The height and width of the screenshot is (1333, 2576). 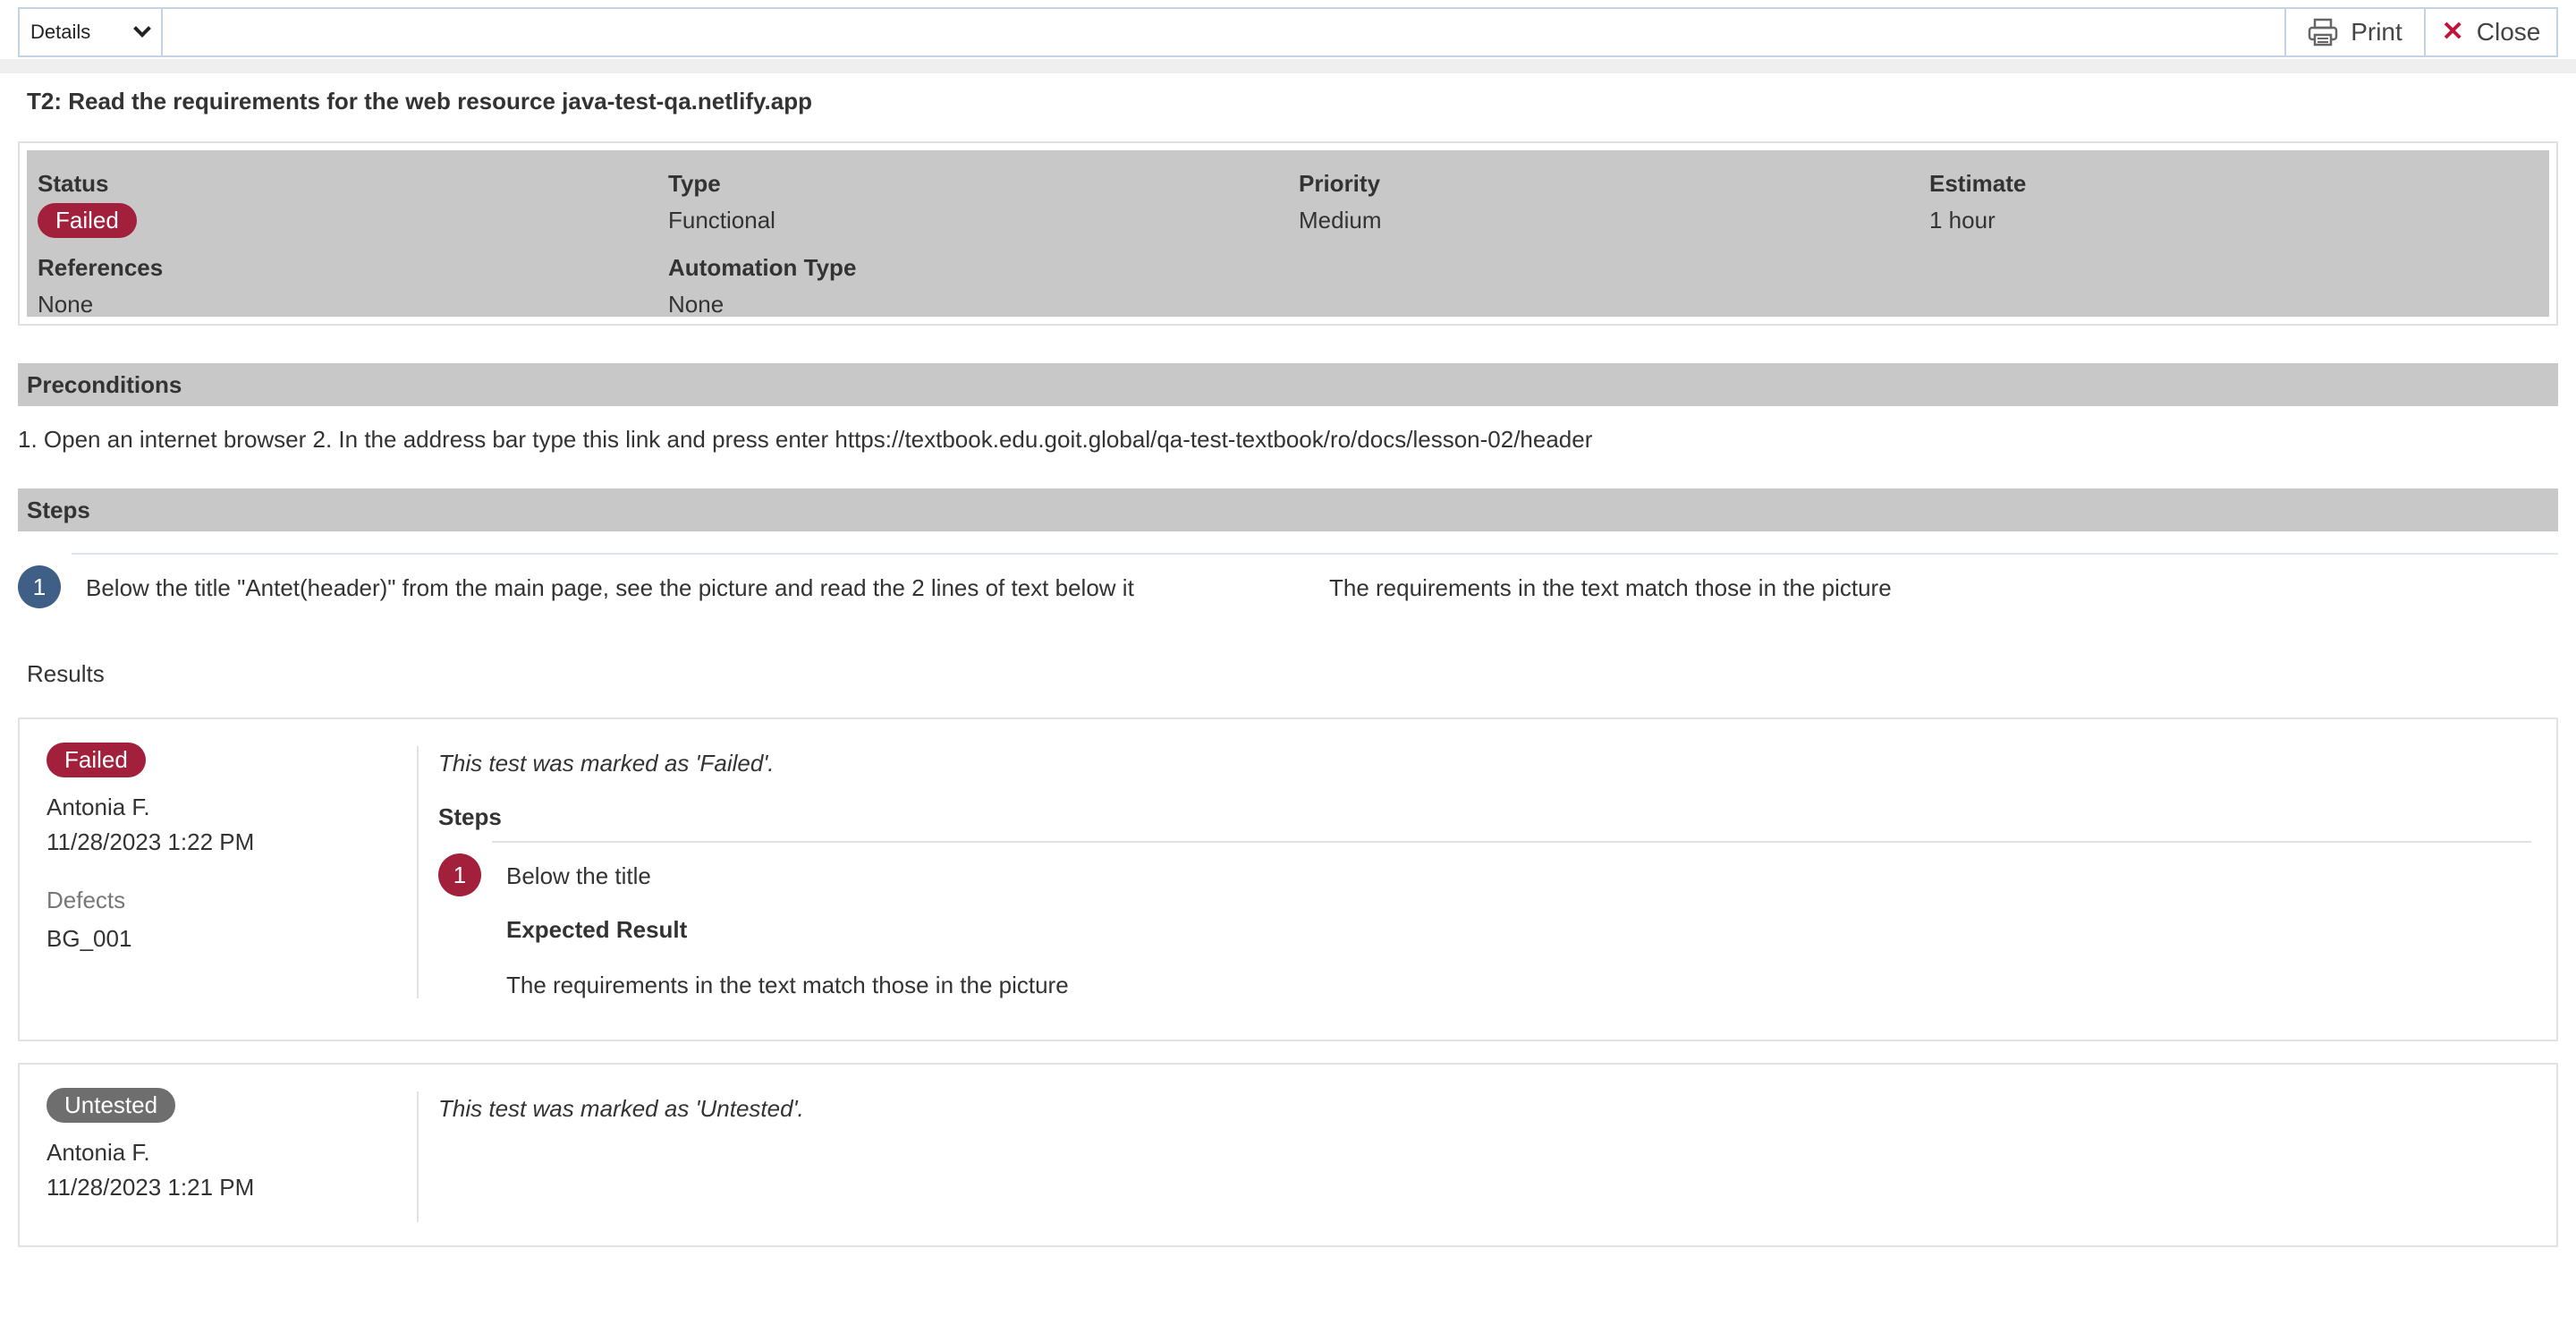 I want to click on close-icon: ✕, so click(x=2452, y=32).